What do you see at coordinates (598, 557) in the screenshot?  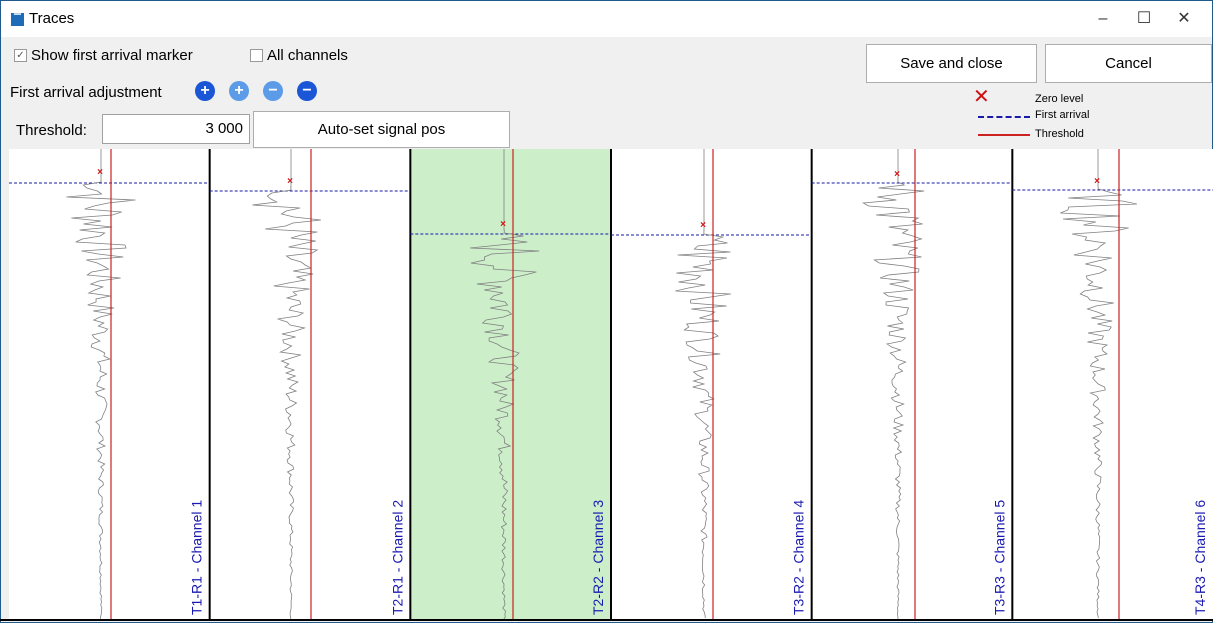 I see `channel-label: T2-R2 - Channel 3` at bounding box center [598, 557].